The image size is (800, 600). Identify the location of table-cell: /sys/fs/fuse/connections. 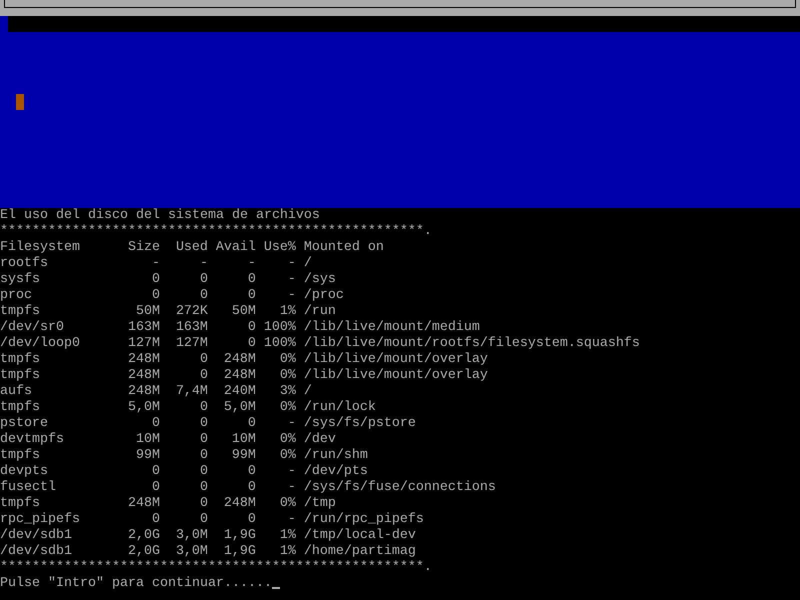
(400, 487).